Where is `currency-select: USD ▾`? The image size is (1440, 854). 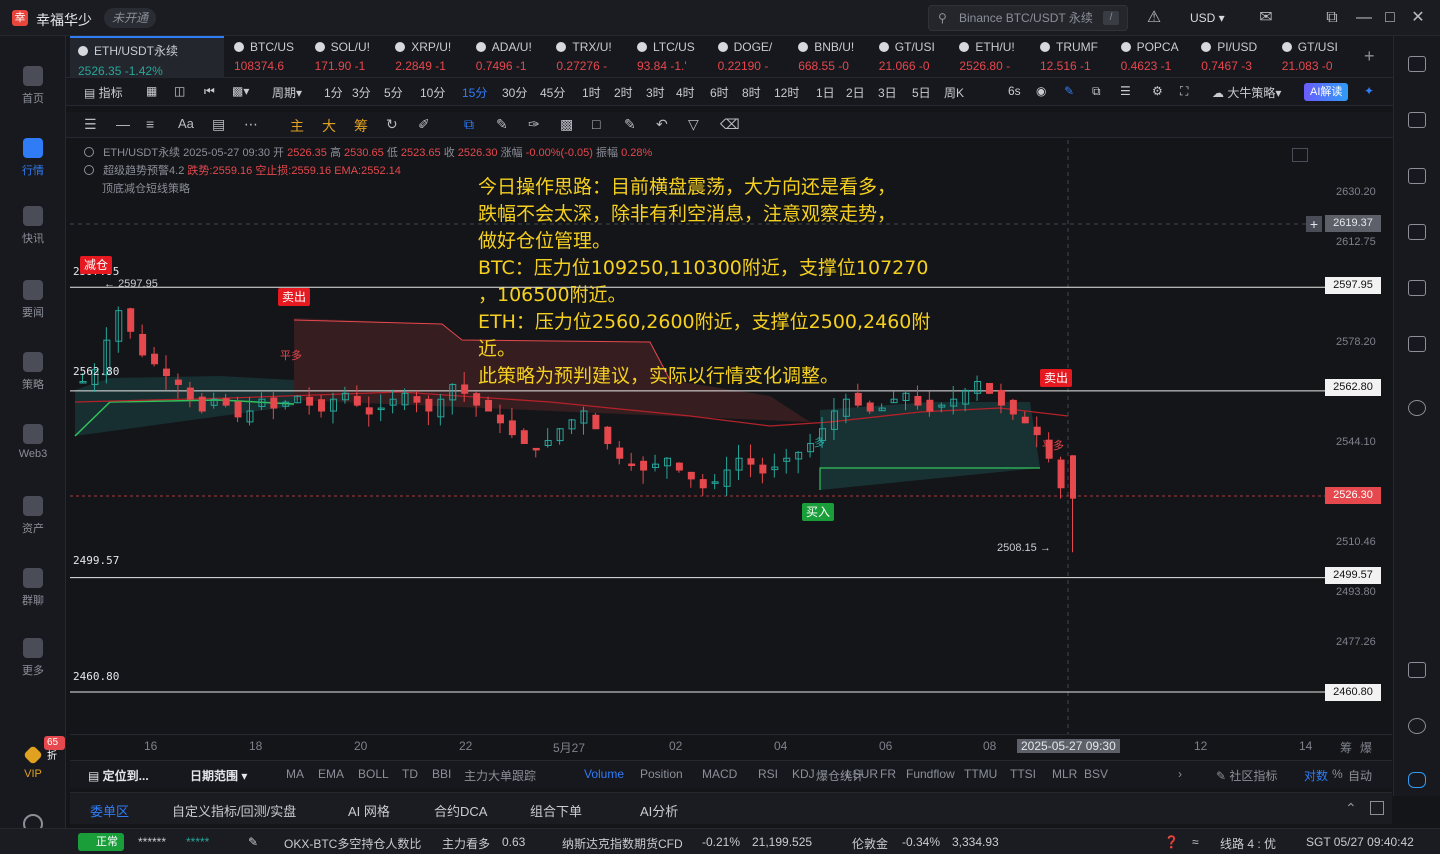
currency-select: USD ▾ is located at coordinates (1207, 18).